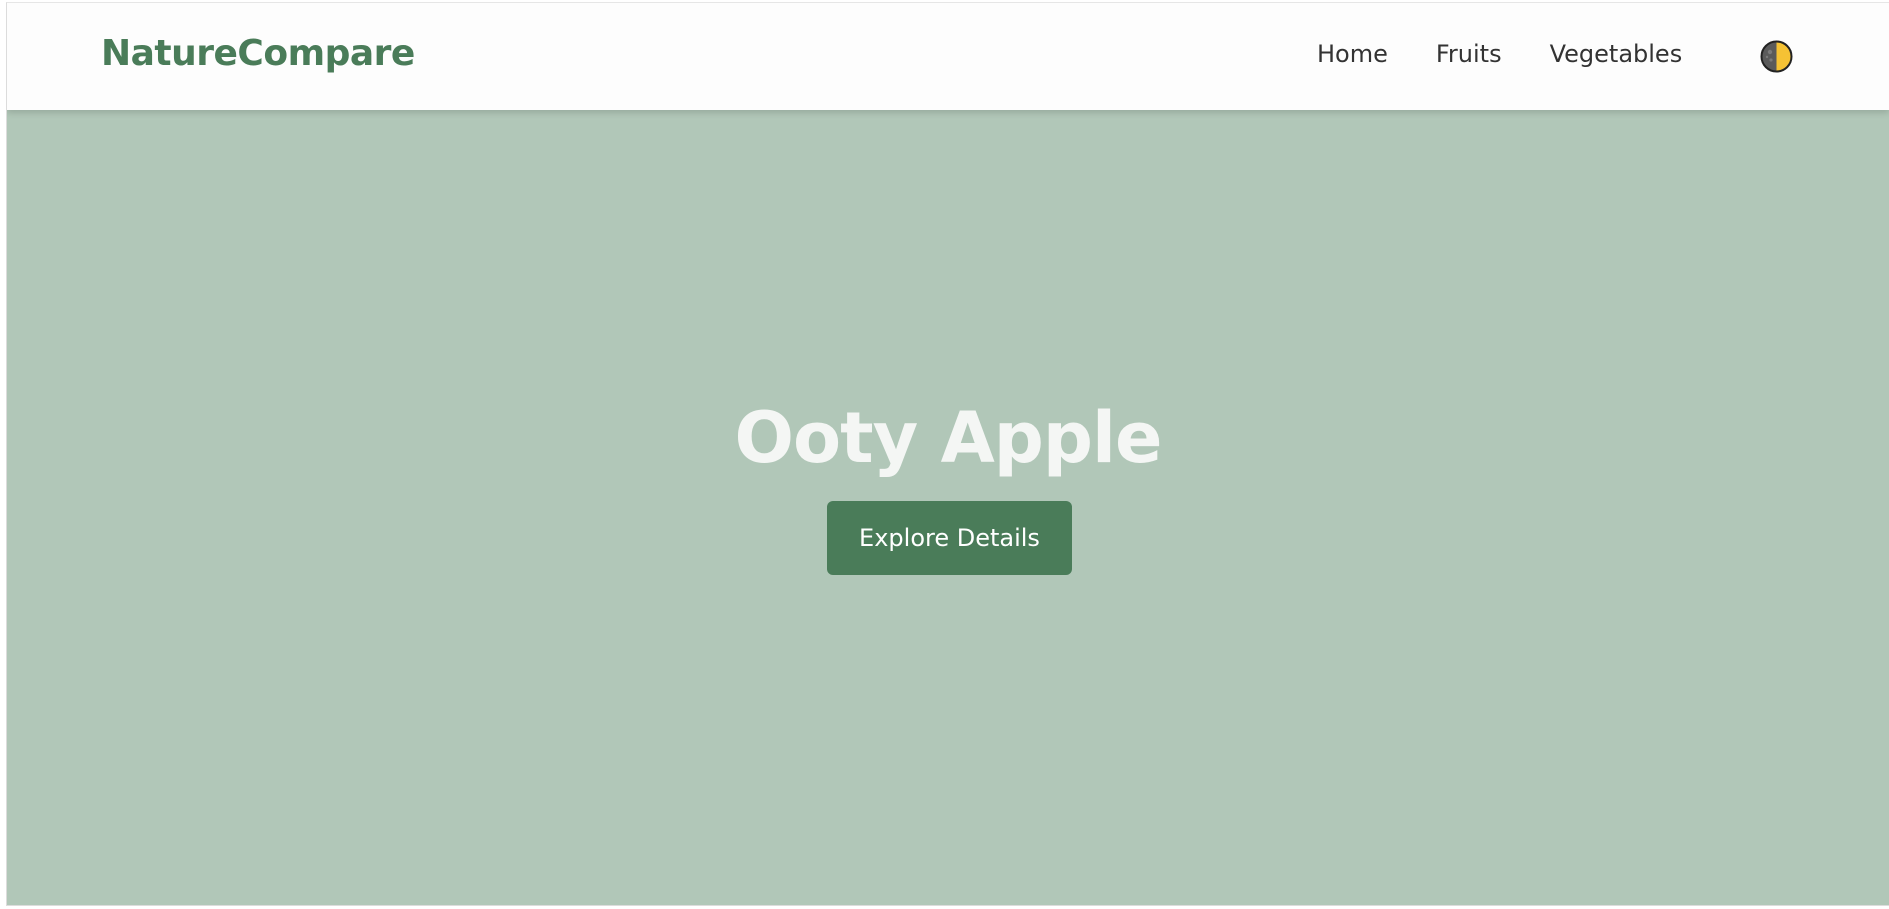 The image size is (1889, 909). Describe the element at coordinates (1523, 54) in the screenshot. I see `nav-links: Home Fruits Vegetables` at that location.